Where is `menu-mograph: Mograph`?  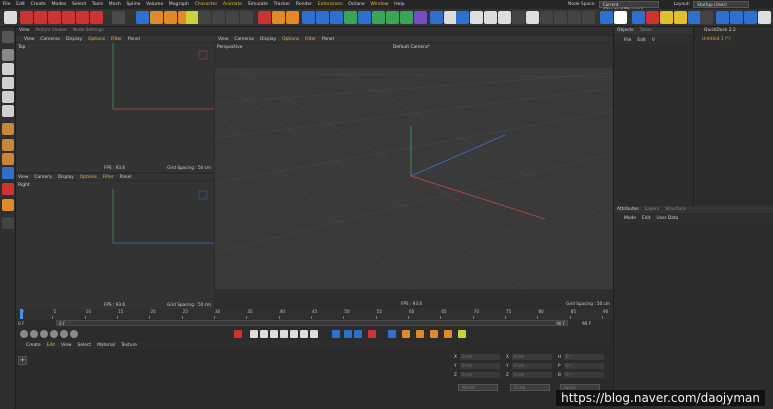
menu-mograph: Mograph is located at coordinates (179, 4).